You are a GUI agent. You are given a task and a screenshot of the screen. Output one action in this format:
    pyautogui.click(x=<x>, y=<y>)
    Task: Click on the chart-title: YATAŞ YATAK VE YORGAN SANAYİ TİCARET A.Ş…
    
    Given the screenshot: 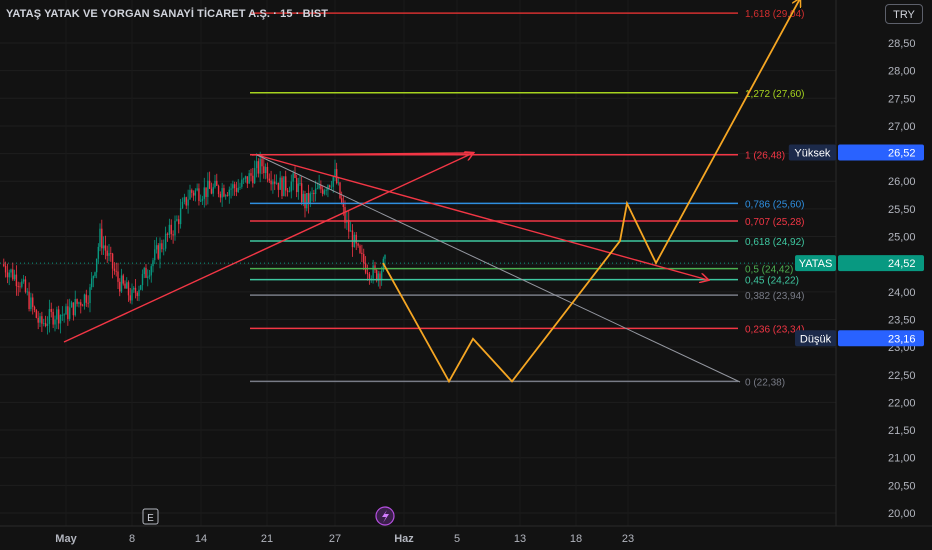 What is the action you would take?
    pyautogui.click(x=167, y=14)
    